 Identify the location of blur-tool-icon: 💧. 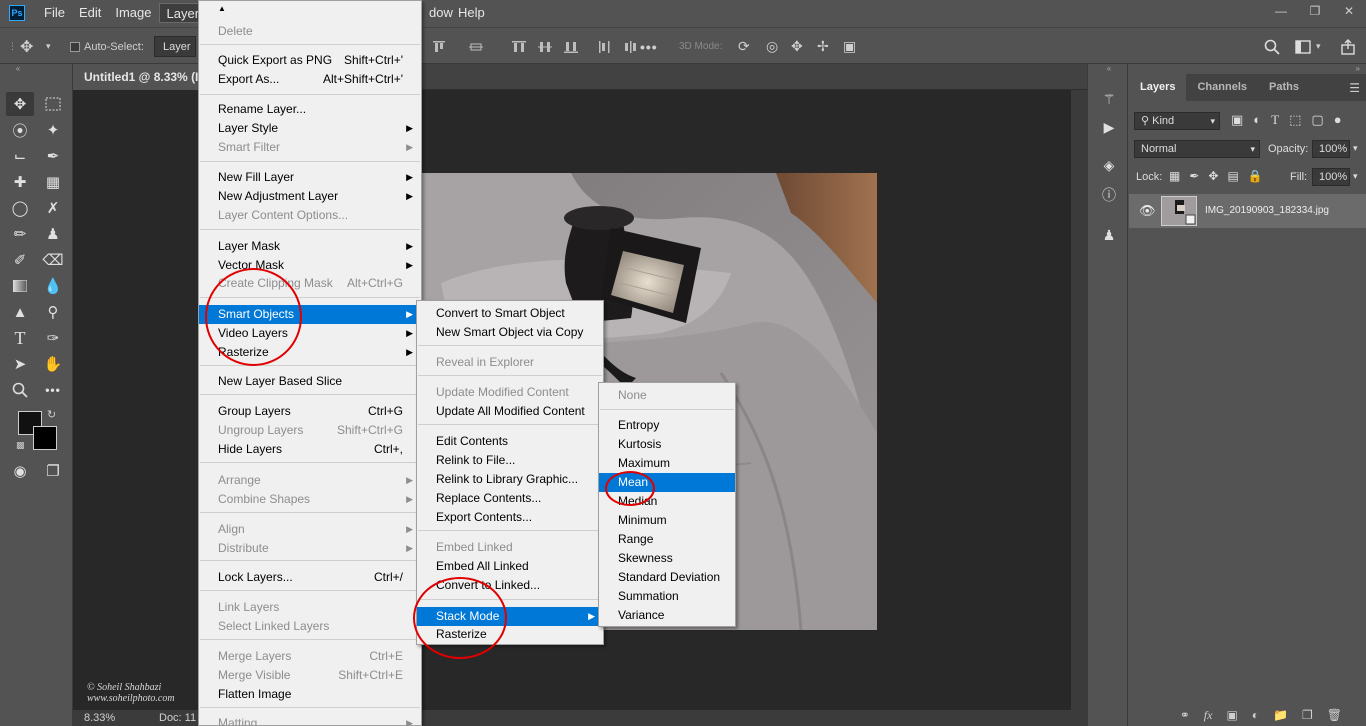
(53, 286).